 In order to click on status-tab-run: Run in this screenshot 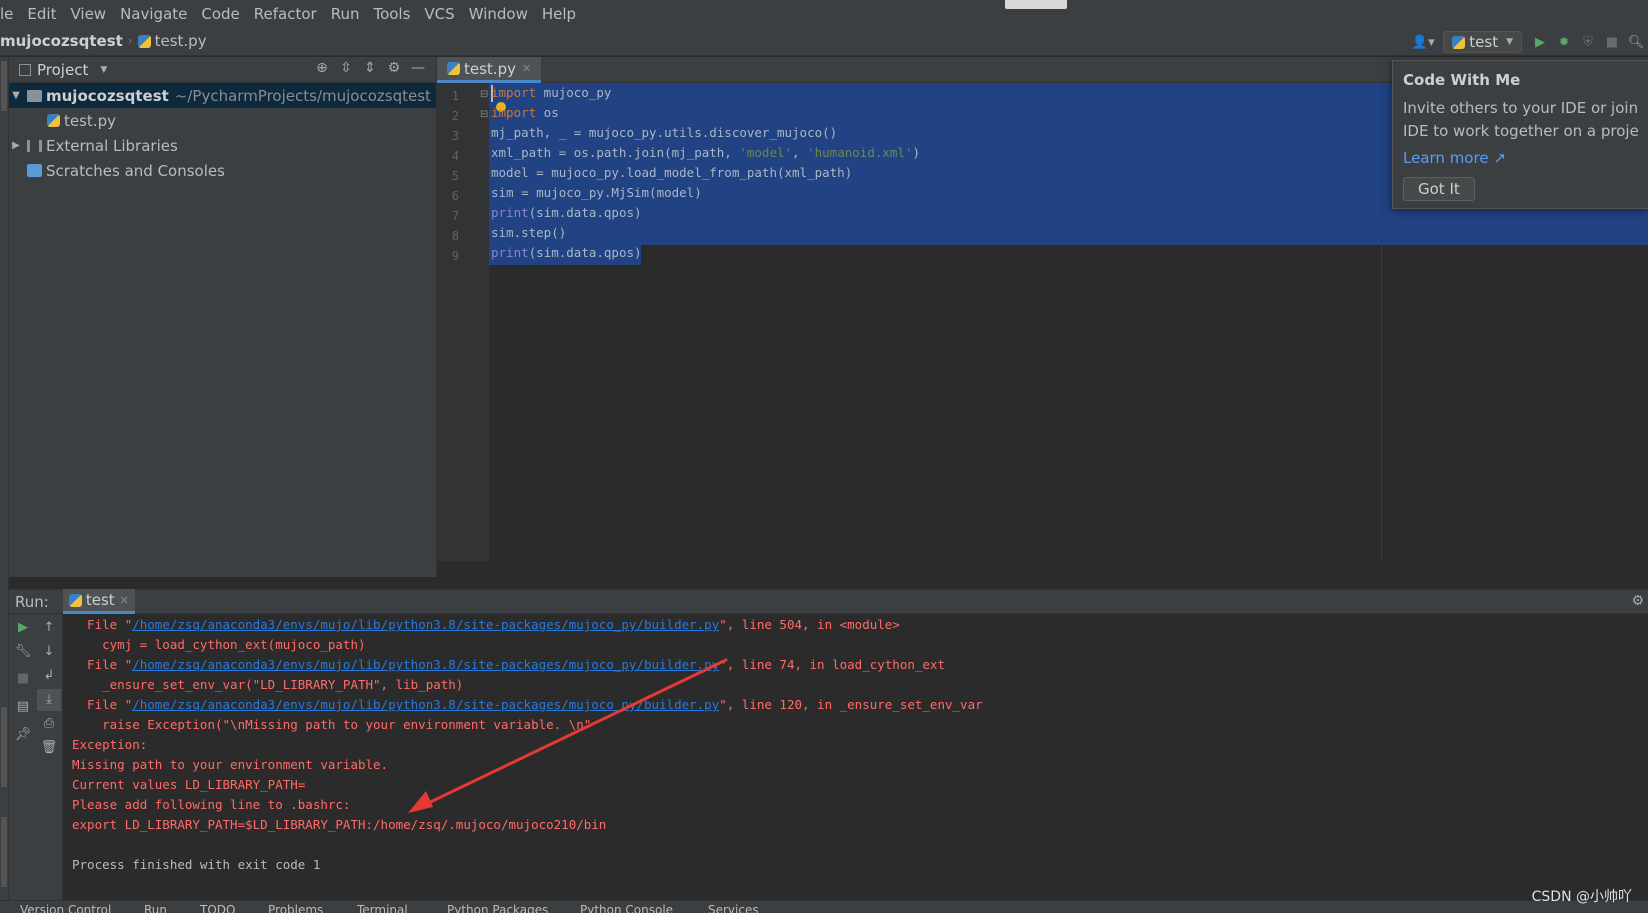, I will do `click(155, 908)`.